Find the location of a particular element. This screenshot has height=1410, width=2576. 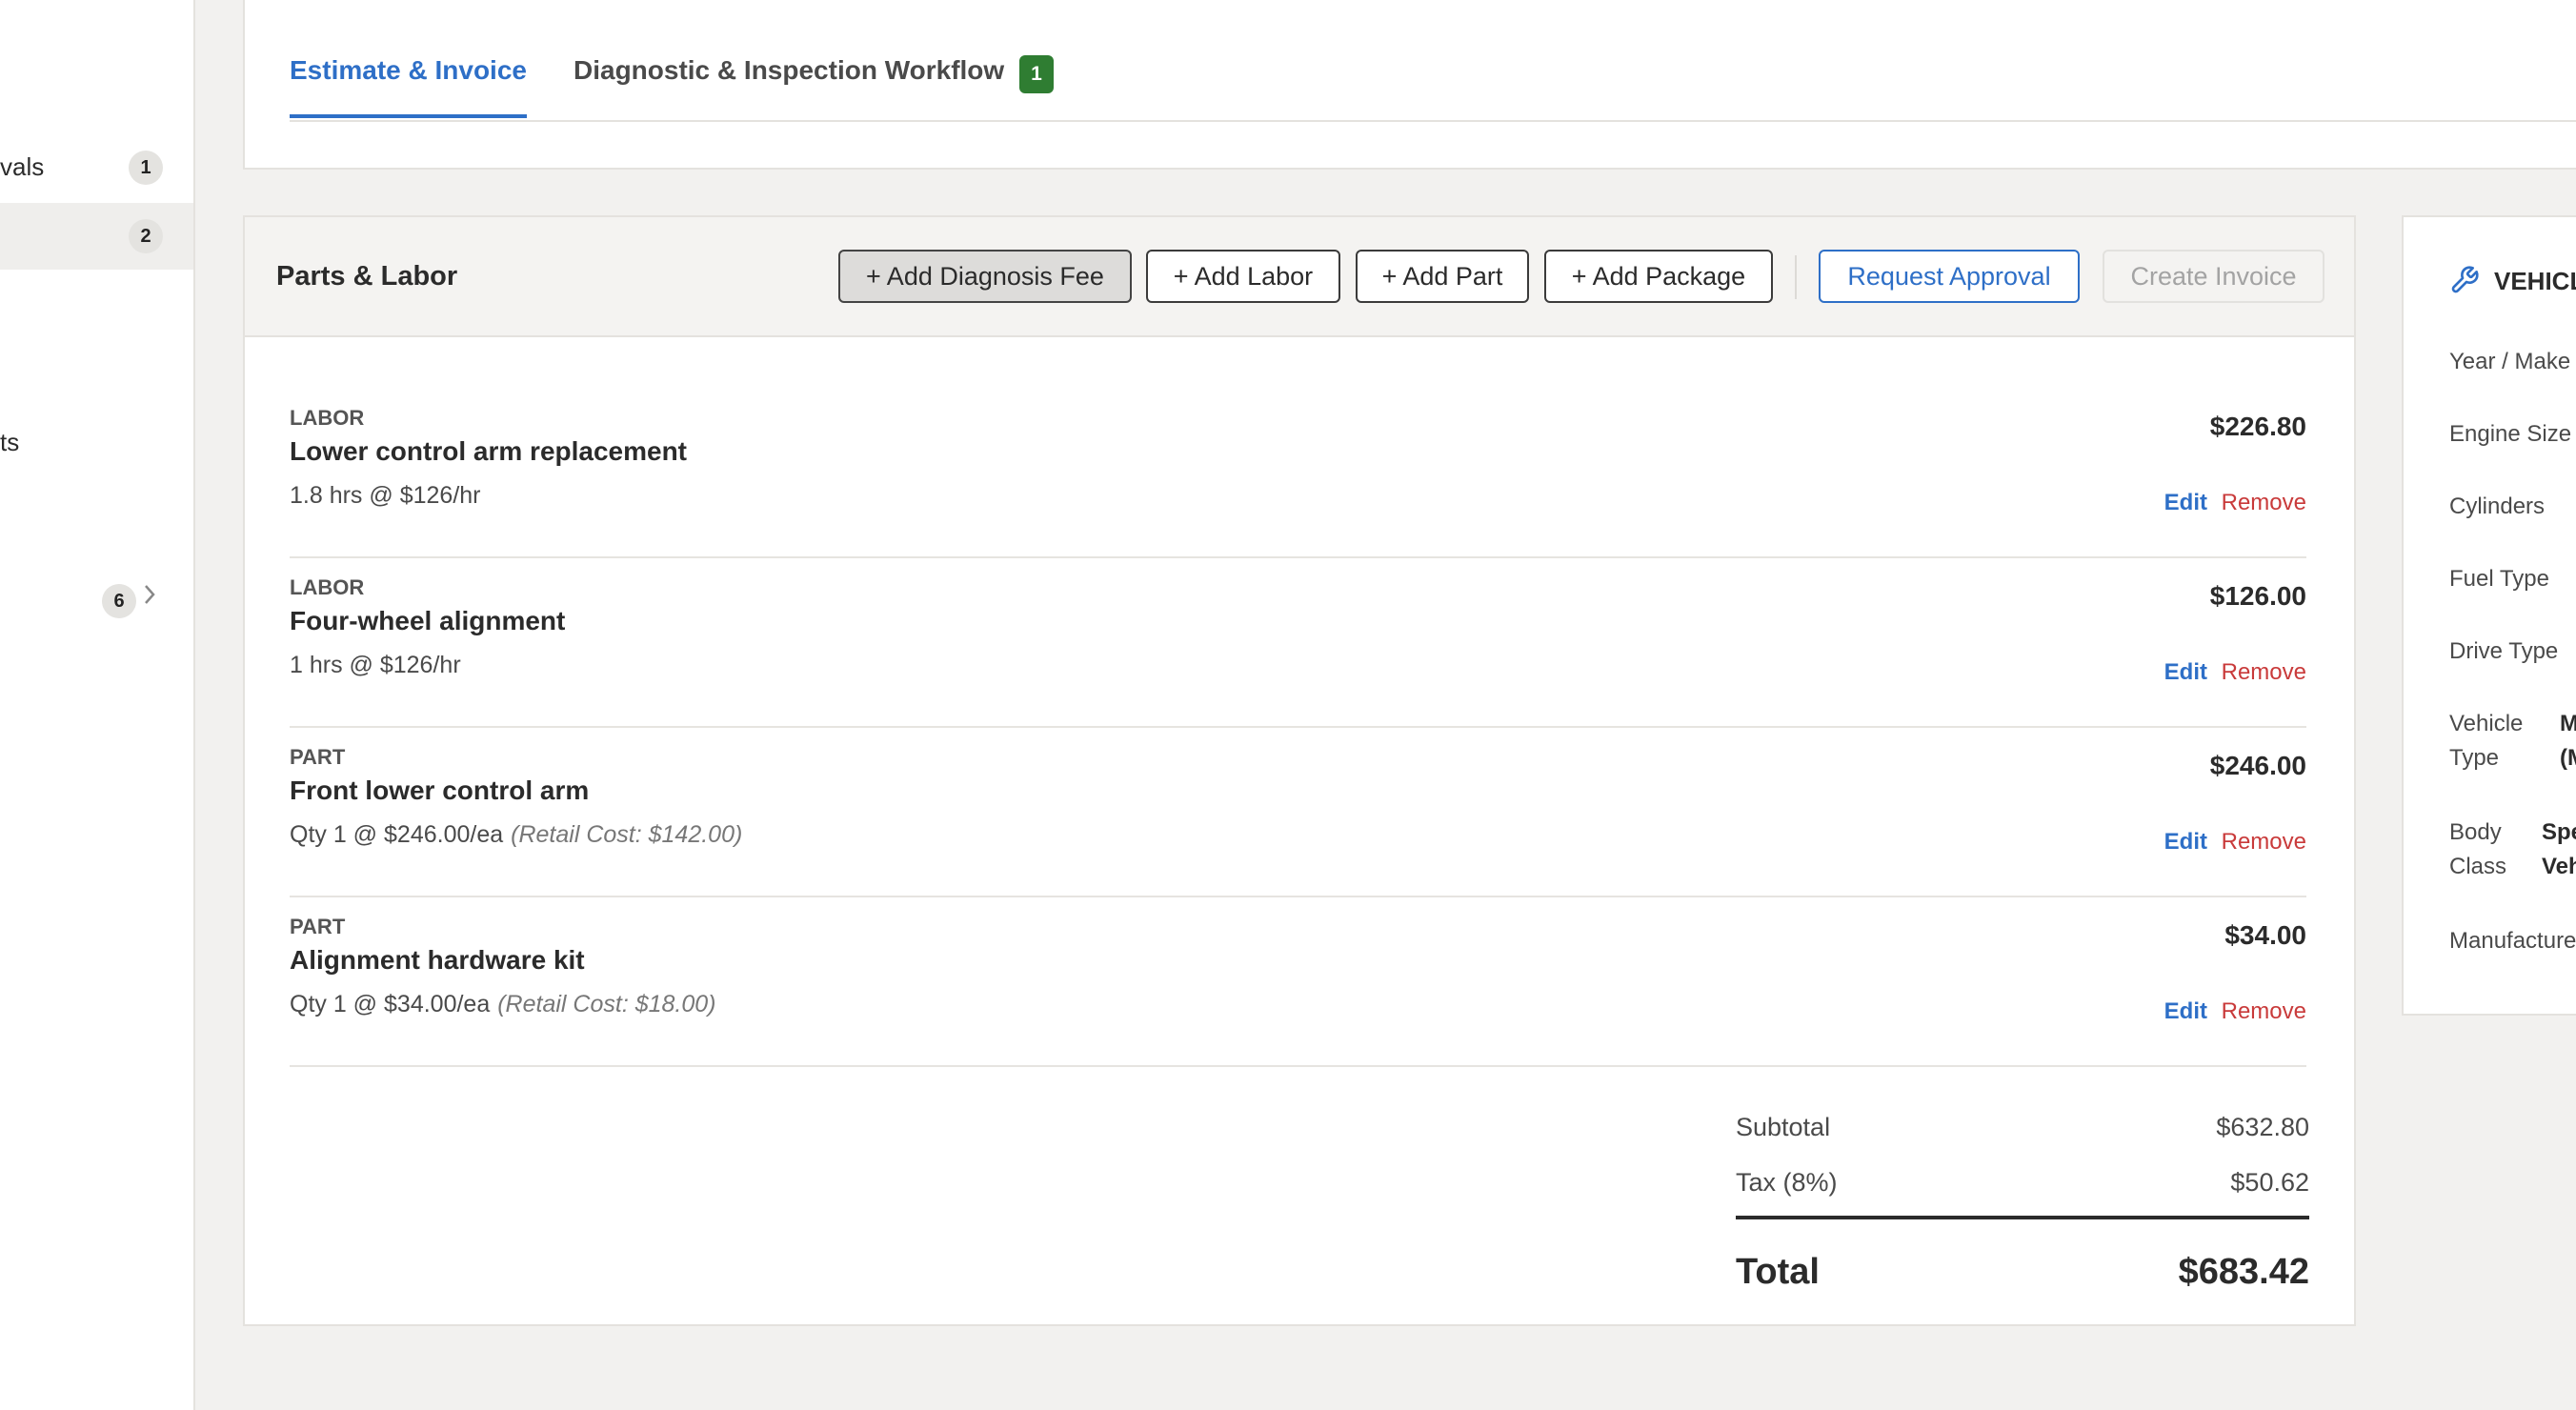

add-part-button: + Add Part is located at coordinates (1442, 276).